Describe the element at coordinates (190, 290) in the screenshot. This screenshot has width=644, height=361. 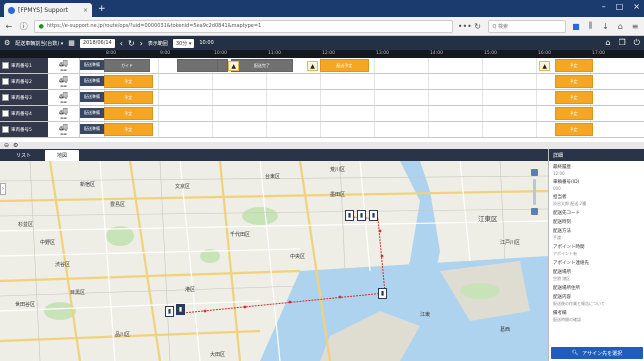
I see `map-place-label: 港区` at that location.